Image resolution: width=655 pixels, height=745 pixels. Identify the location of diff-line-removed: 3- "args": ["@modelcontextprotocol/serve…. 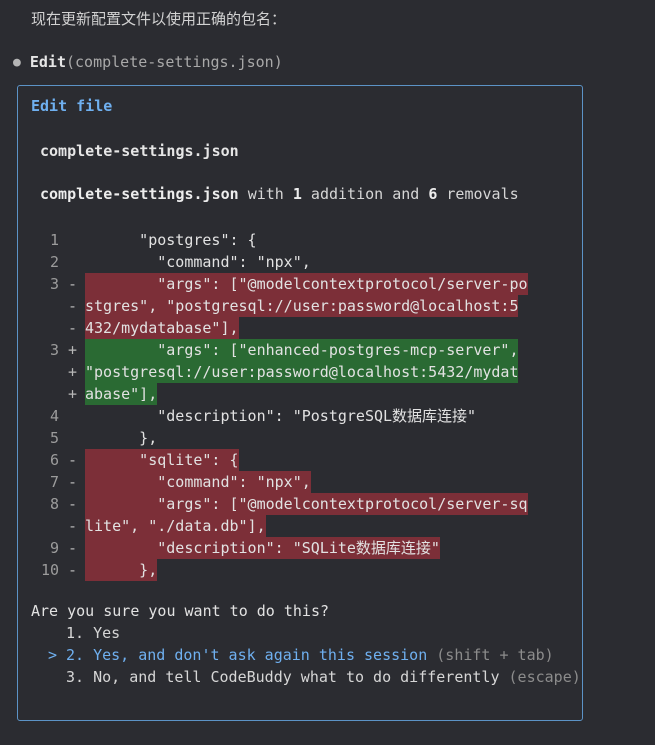
(327, 284).